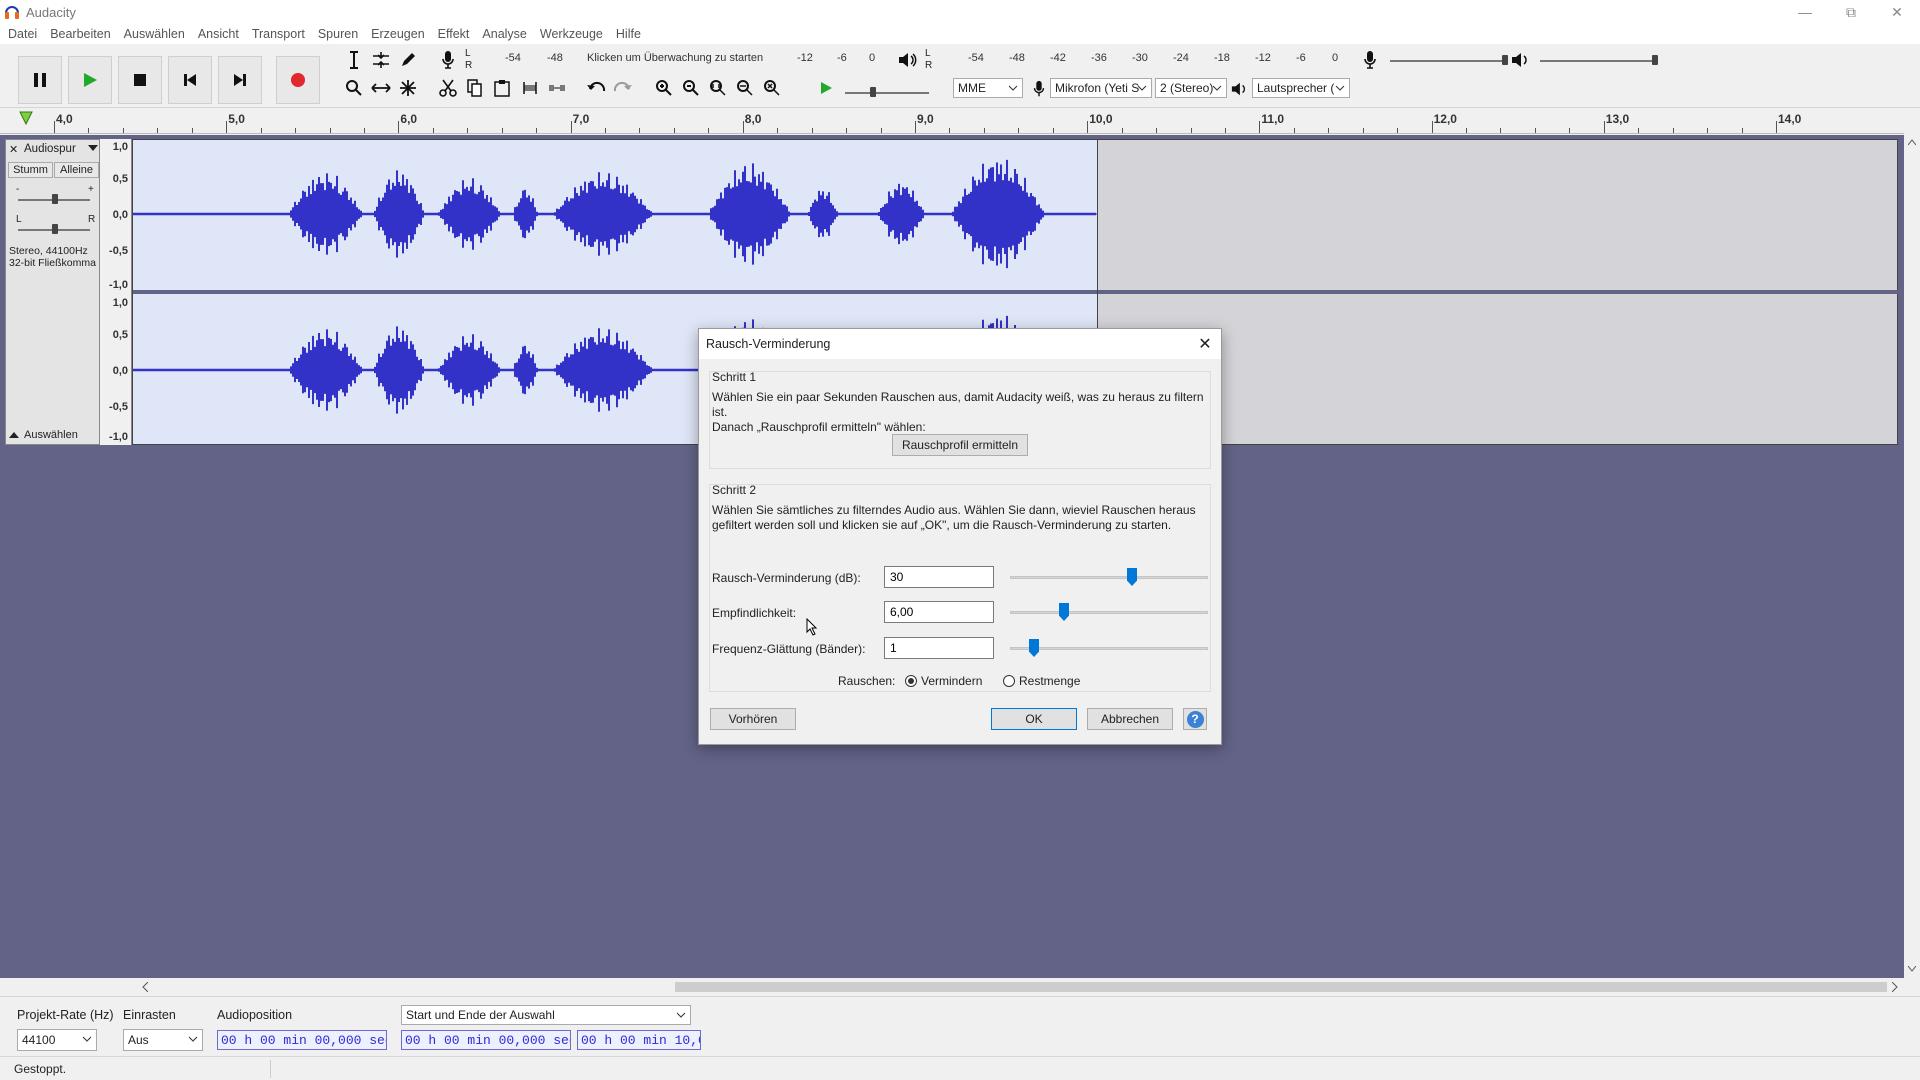 The image size is (1920, 1080). What do you see at coordinates (718, 88) in the screenshot?
I see `fit-selection-button` at bounding box center [718, 88].